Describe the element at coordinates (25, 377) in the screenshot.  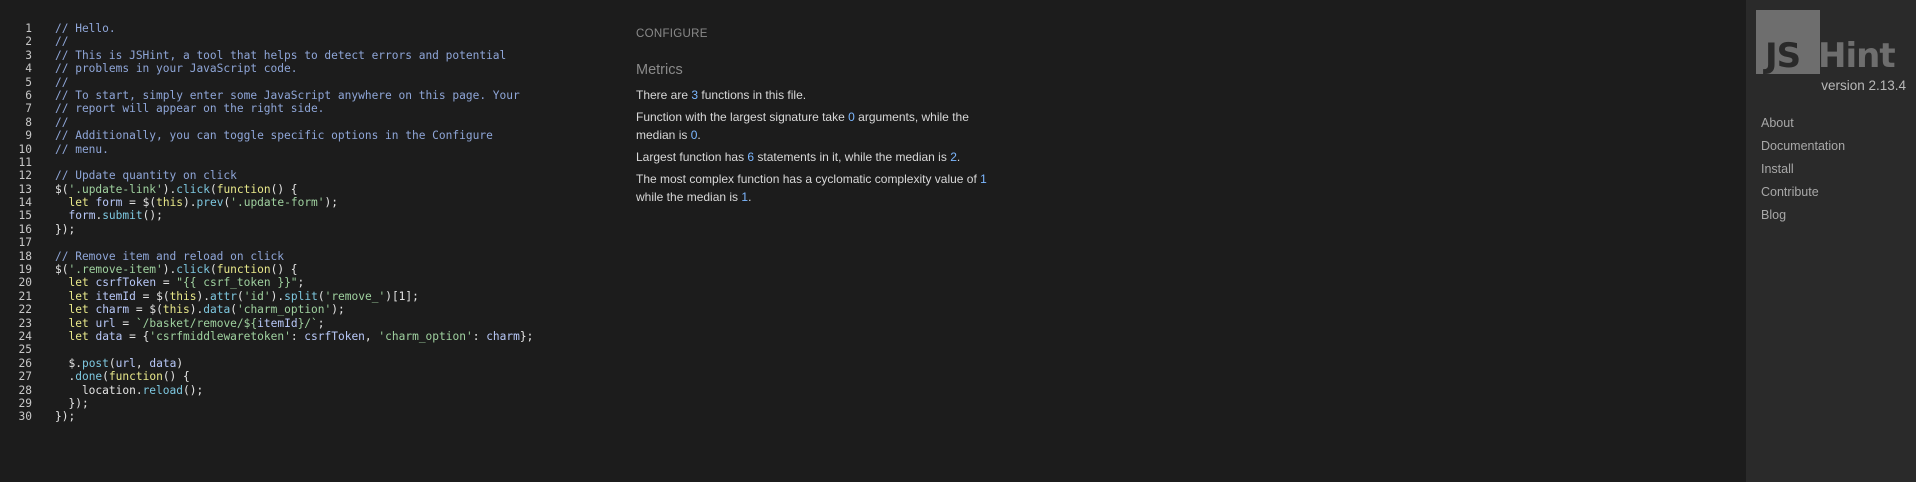
I see `line-number: 27` at that location.